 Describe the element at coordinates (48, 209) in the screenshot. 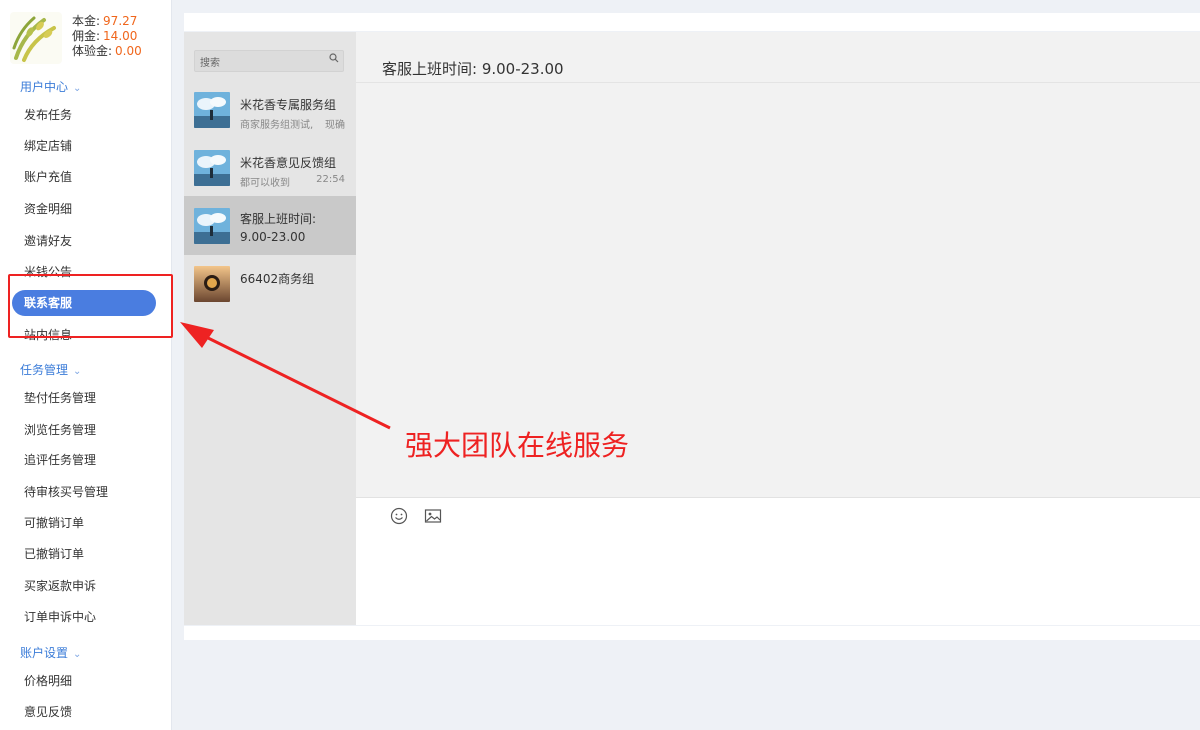

I see `sidebar-item-fund-details: 资金明细` at that location.